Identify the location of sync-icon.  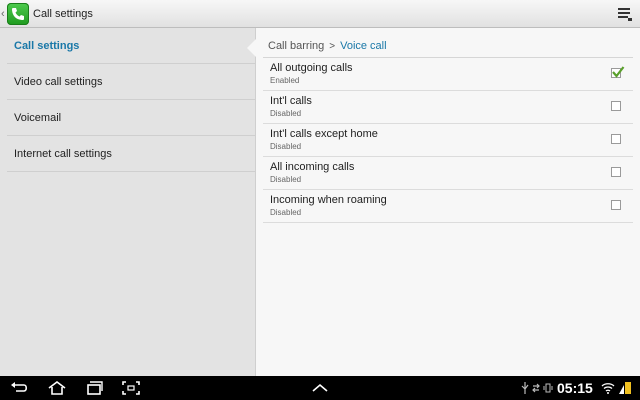
(536, 388).